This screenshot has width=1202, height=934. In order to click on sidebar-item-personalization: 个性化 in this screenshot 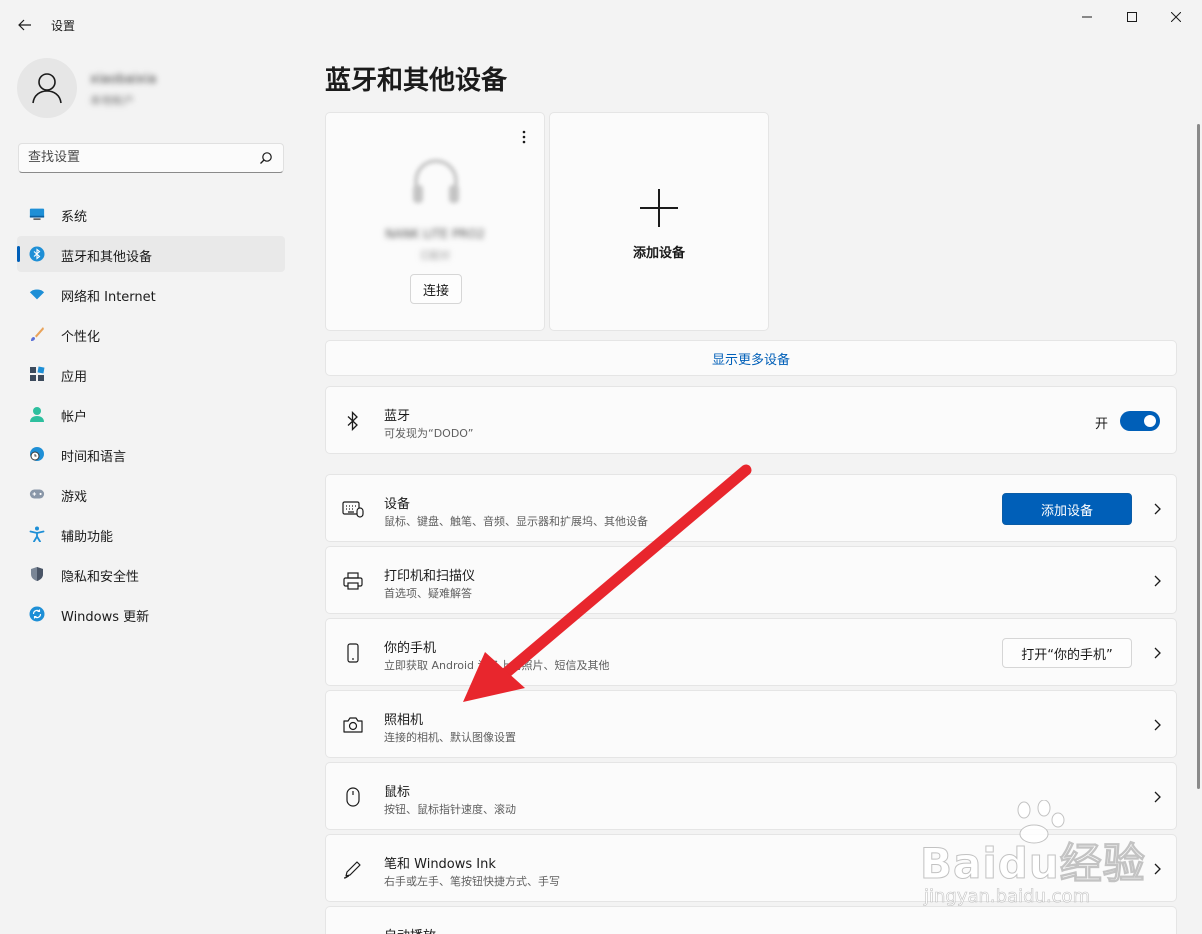, I will do `click(151, 334)`.